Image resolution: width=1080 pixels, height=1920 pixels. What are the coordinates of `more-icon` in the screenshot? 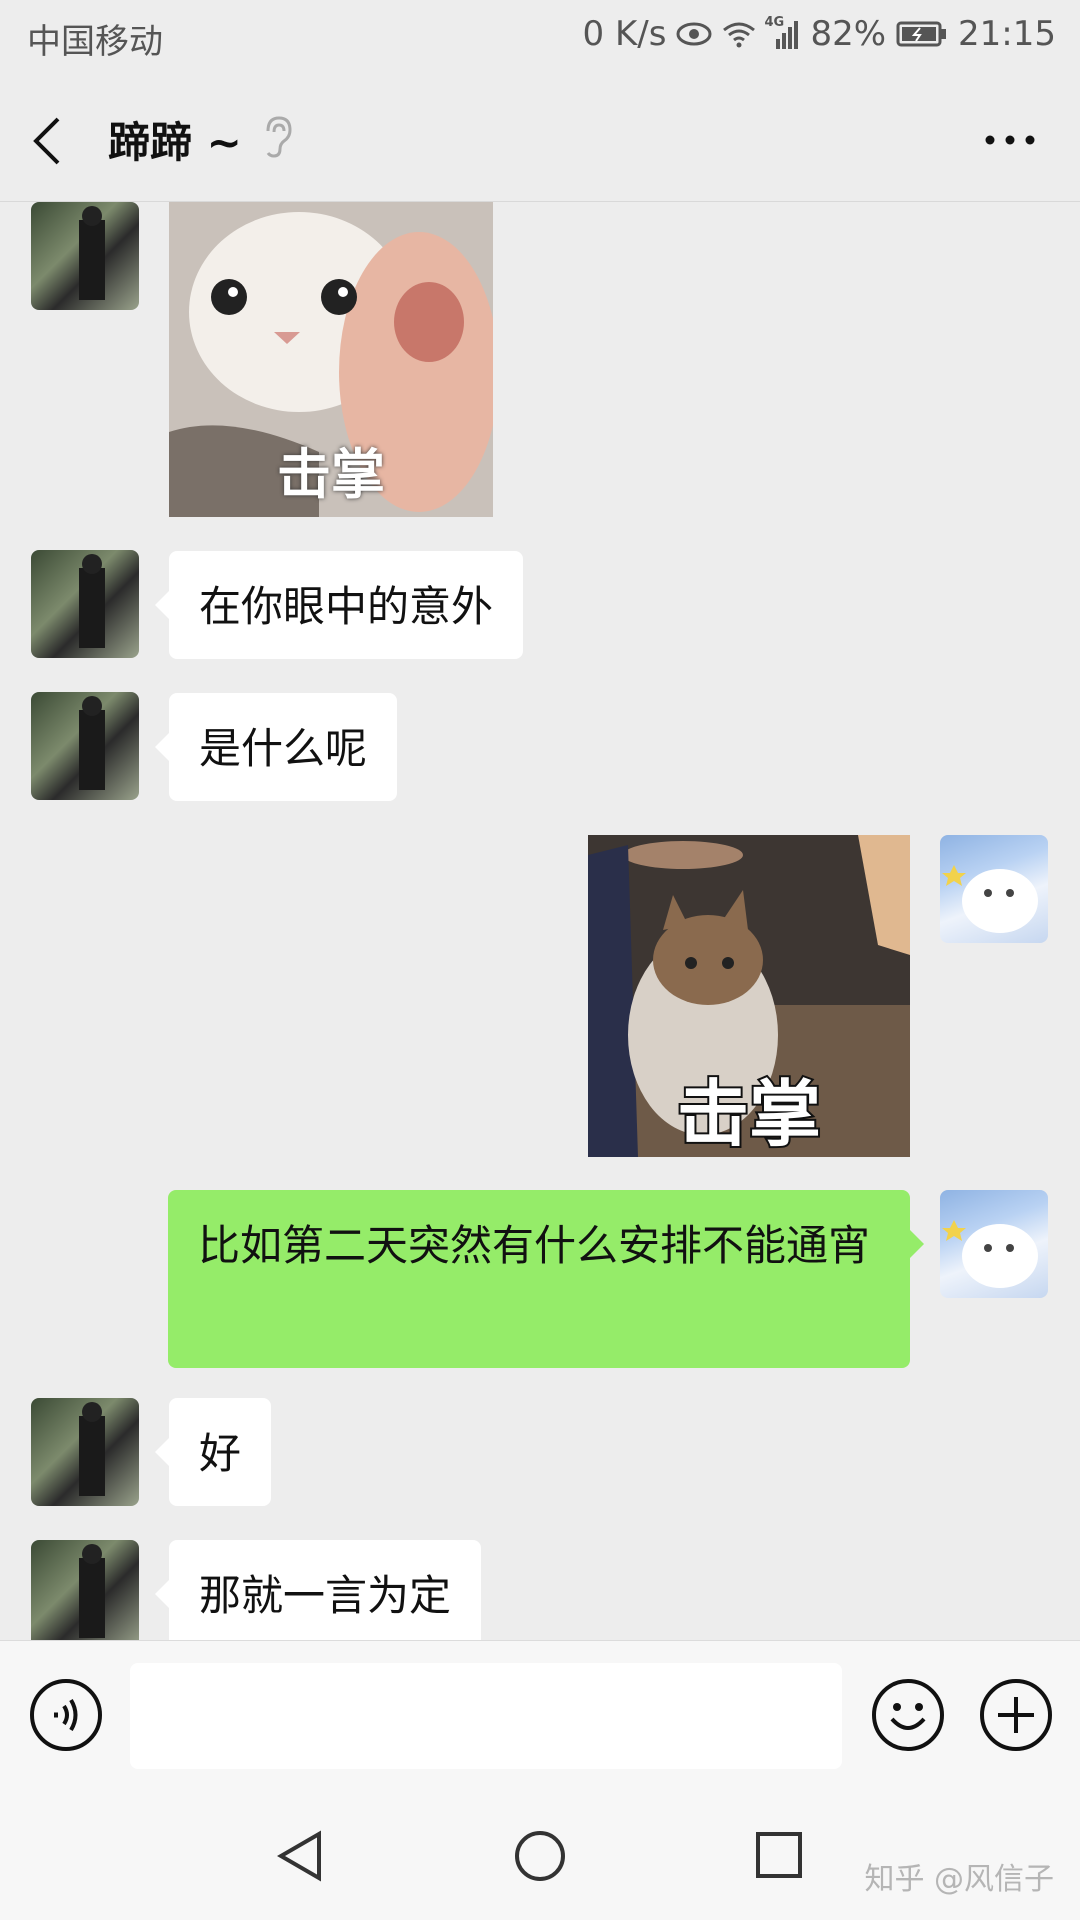 It's located at (1010, 140).